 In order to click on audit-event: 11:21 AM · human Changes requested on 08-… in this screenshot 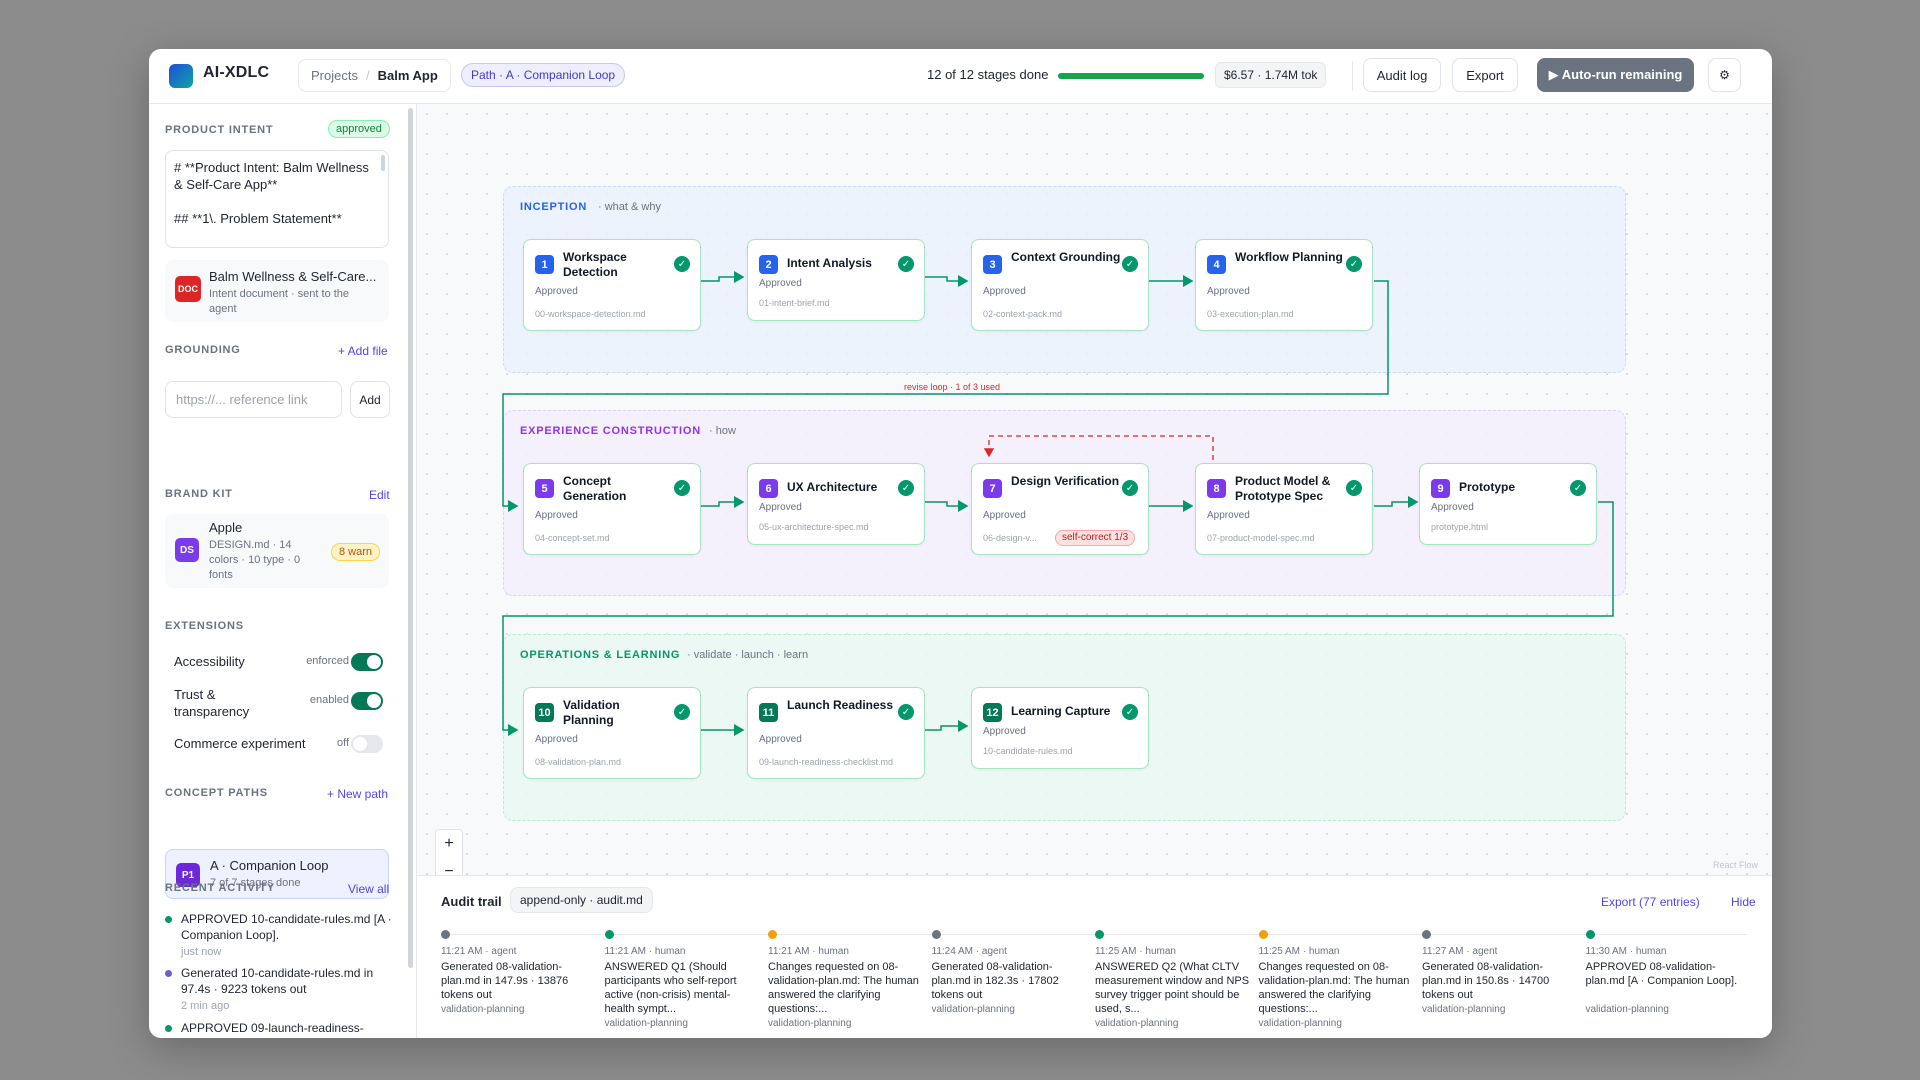, I will do `click(845, 980)`.